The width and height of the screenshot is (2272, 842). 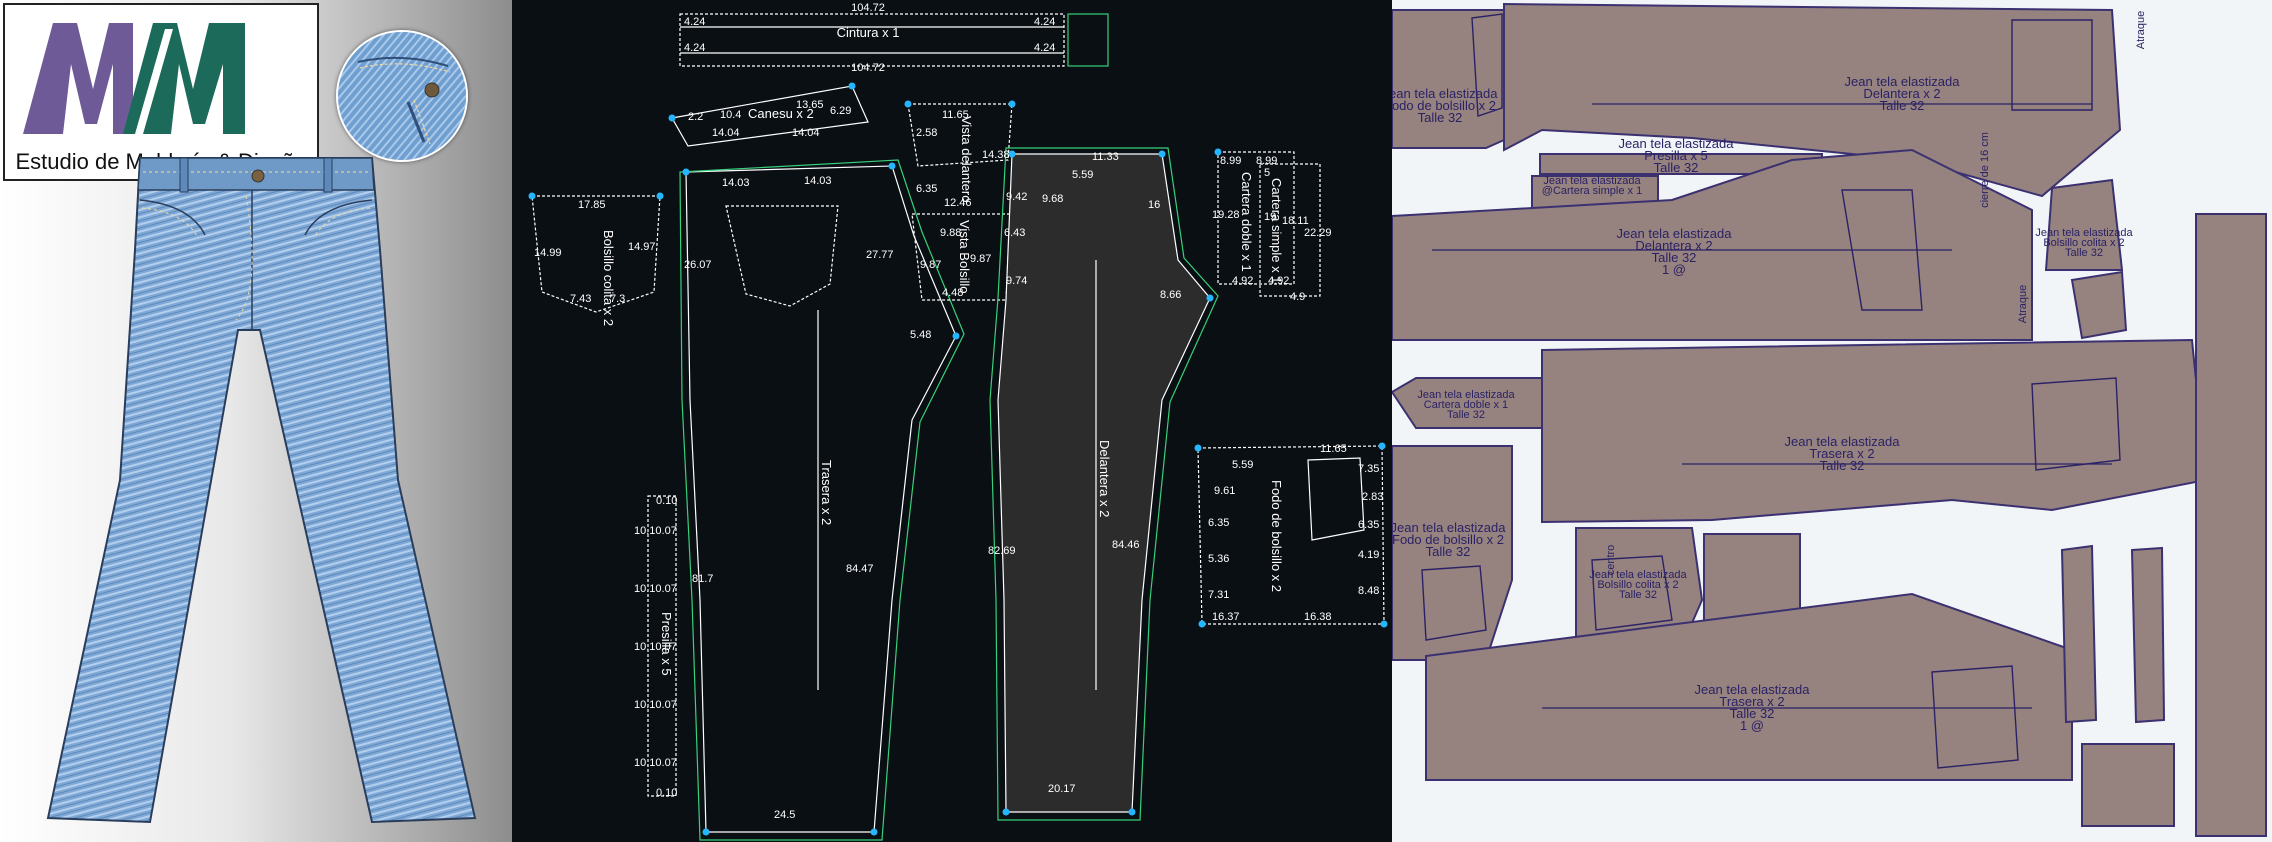 What do you see at coordinates (1246, 222) in the screenshot?
I see `fly-double-label: Cartera doble x 1` at bounding box center [1246, 222].